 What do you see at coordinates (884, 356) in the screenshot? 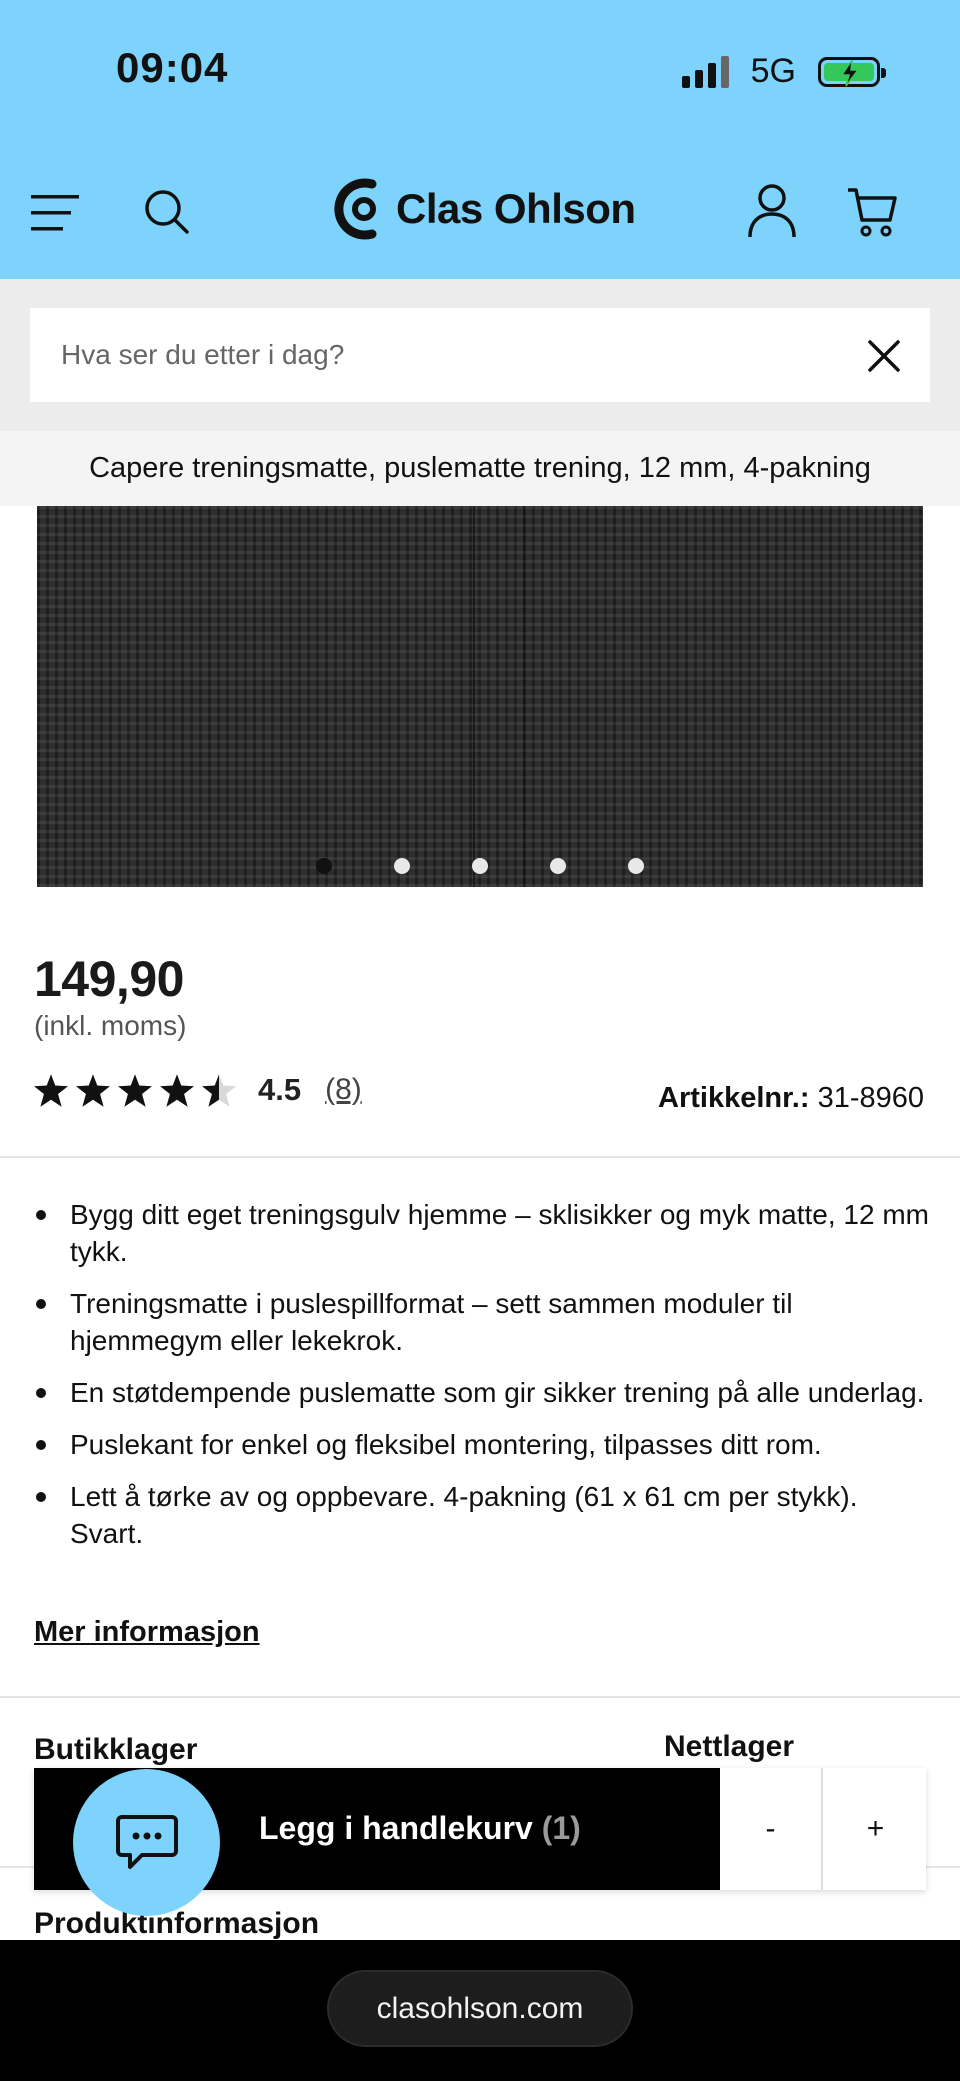
I see `close-icon` at bounding box center [884, 356].